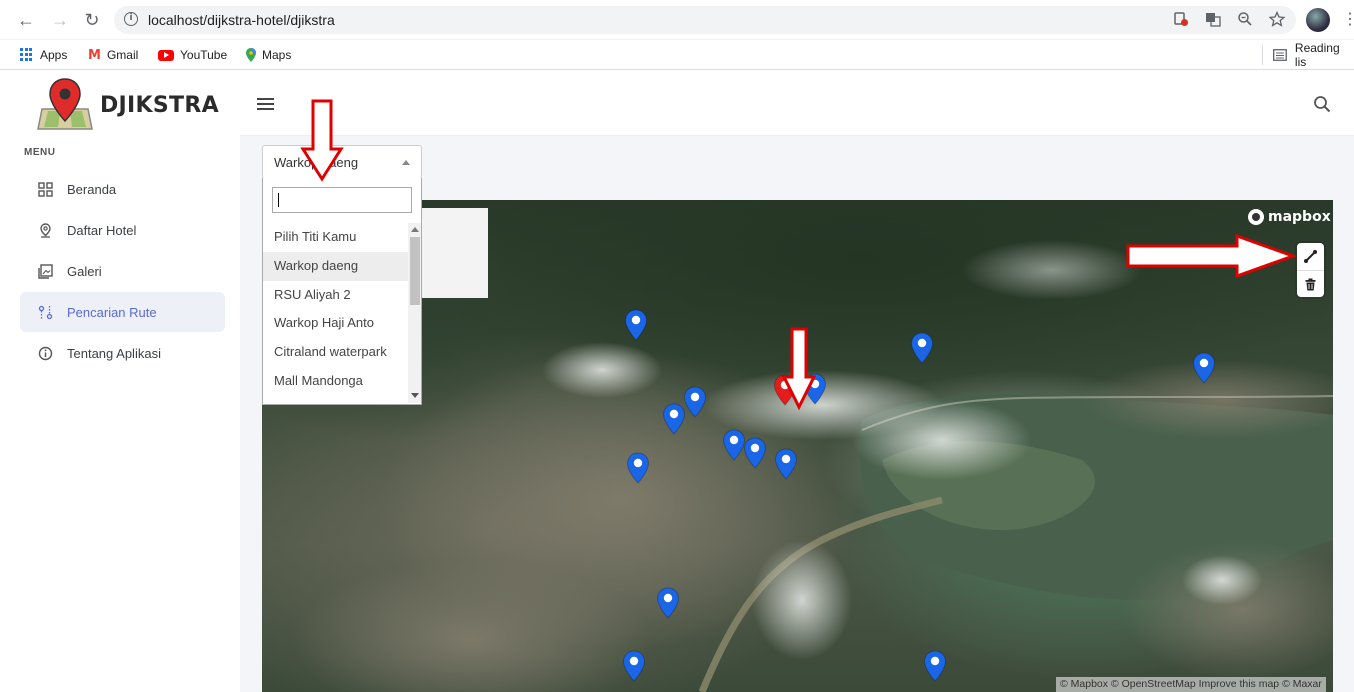 The image size is (1354, 692). What do you see at coordinates (335, 266) in the screenshot?
I see `dropdown-option-selected: Warkop daeng` at bounding box center [335, 266].